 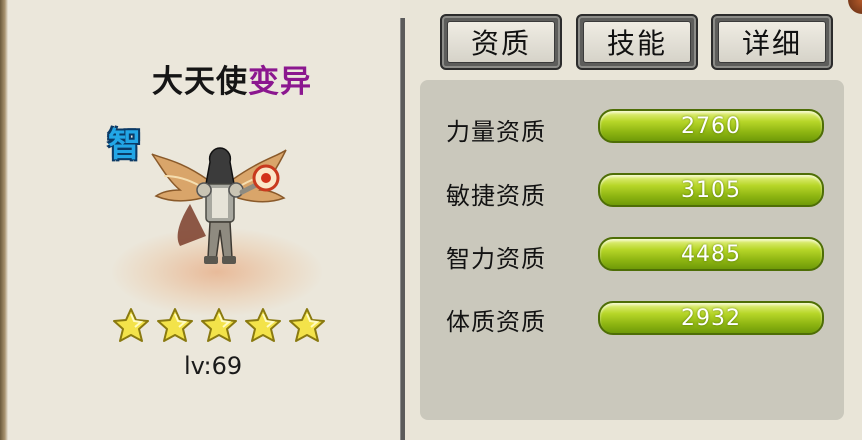 What do you see at coordinates (853, 7) in the screenshot?
I see `frame-corner-ornament` at bounding box center [853, 7].